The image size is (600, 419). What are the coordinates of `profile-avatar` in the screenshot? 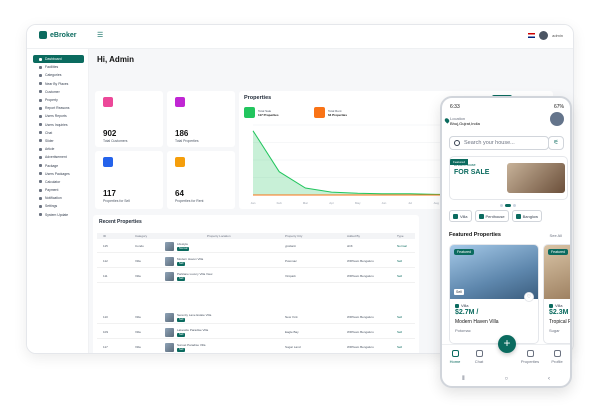 It's located at (557, 119).